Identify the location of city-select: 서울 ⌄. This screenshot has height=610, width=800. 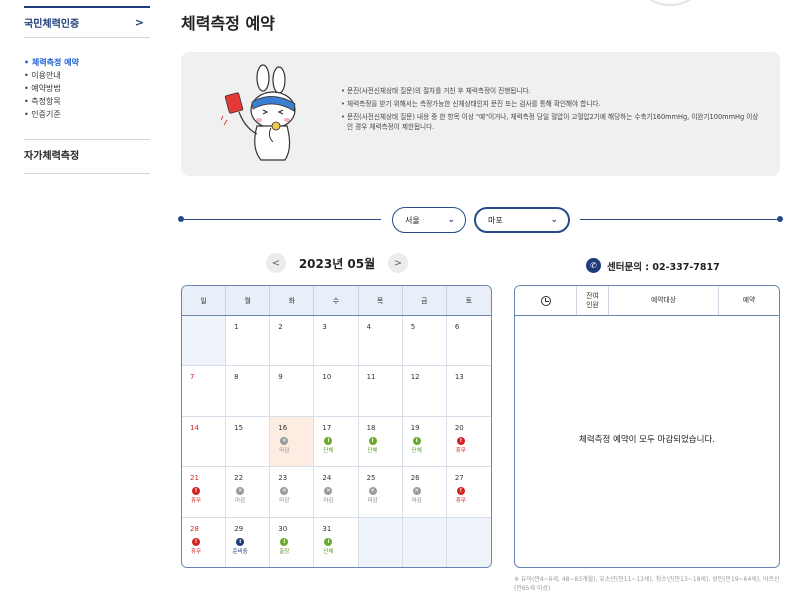
(429, 220).